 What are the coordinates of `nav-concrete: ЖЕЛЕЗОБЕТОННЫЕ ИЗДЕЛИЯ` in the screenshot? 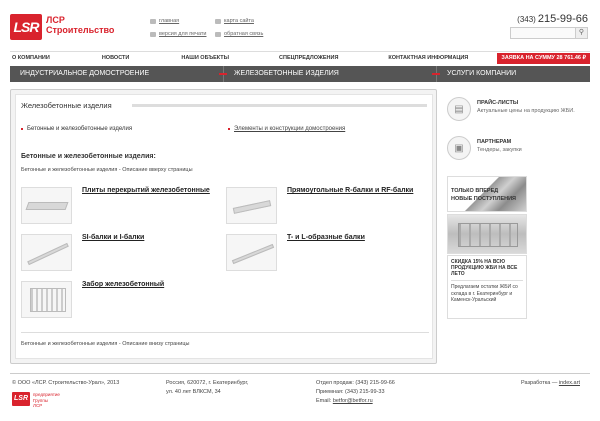 It's located at (332, 74).